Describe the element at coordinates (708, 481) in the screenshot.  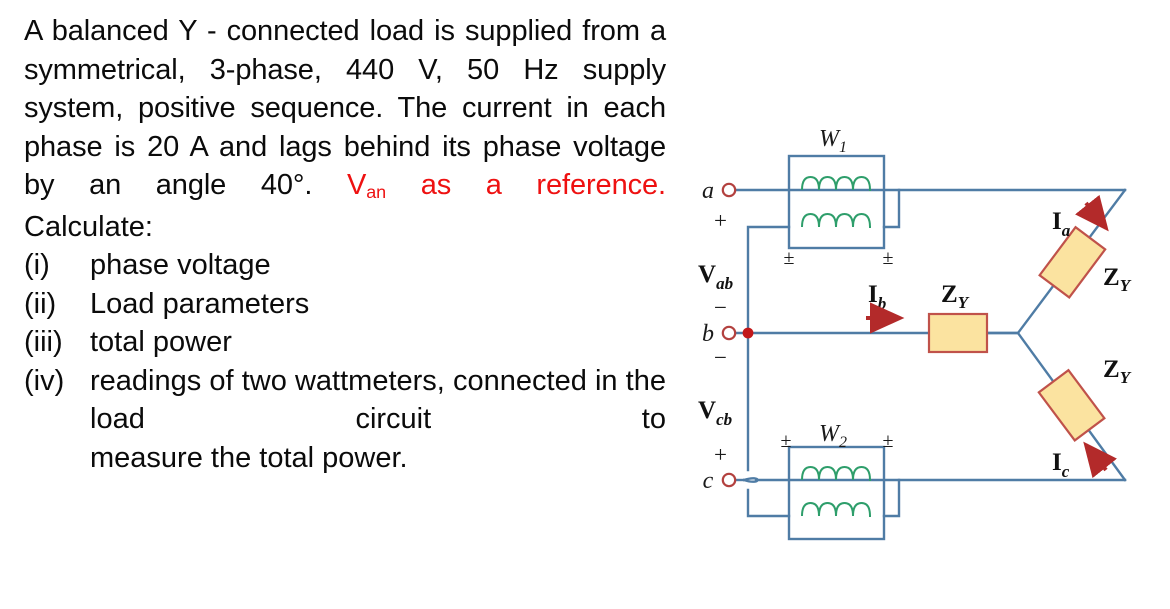
I see `terminal-c-label: c` at that location.